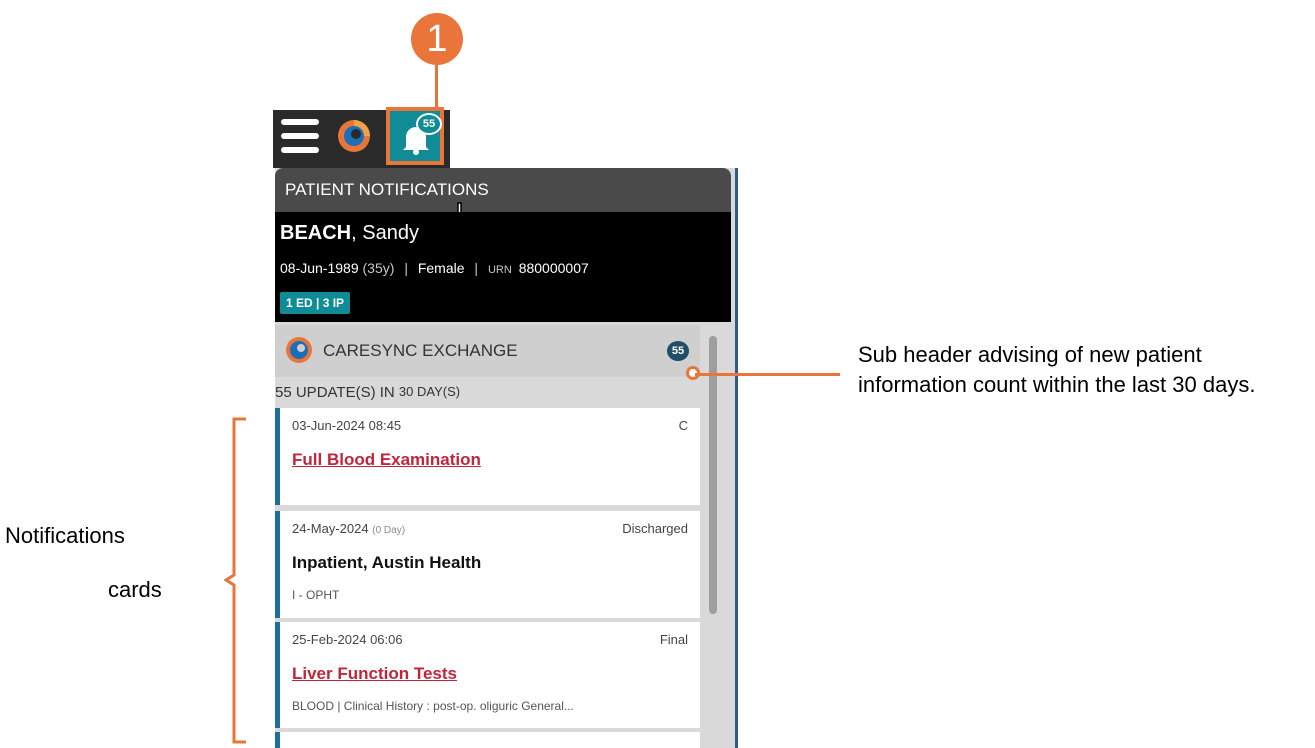 This screenshot has width=1315, height=748. Describe the element at coordinates (503, 190) in the screenshot. I see `panel-header: PATIENT NOTIFICATIONS` at that location.